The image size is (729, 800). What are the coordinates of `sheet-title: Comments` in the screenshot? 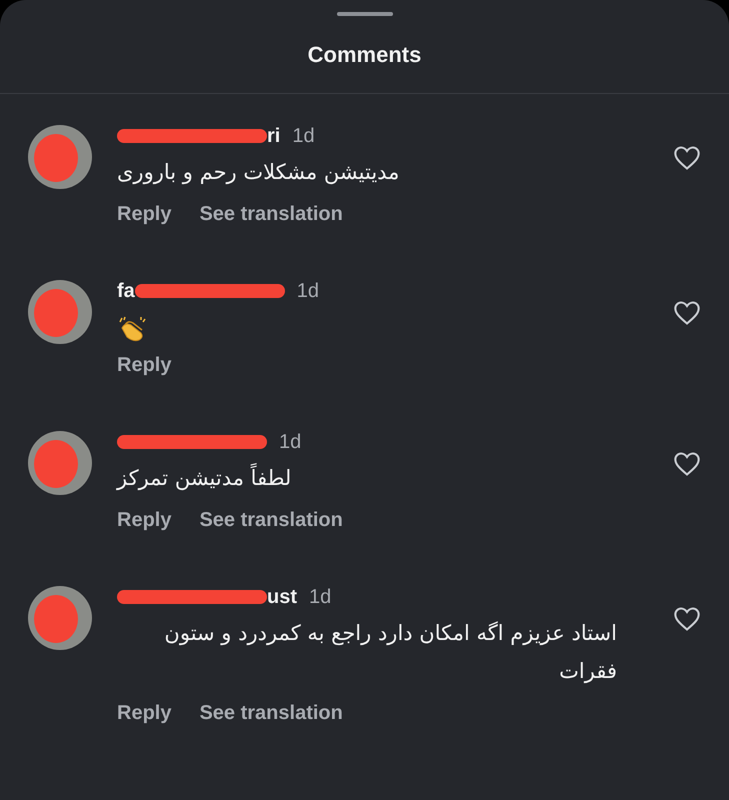 It's located at (364, 55).